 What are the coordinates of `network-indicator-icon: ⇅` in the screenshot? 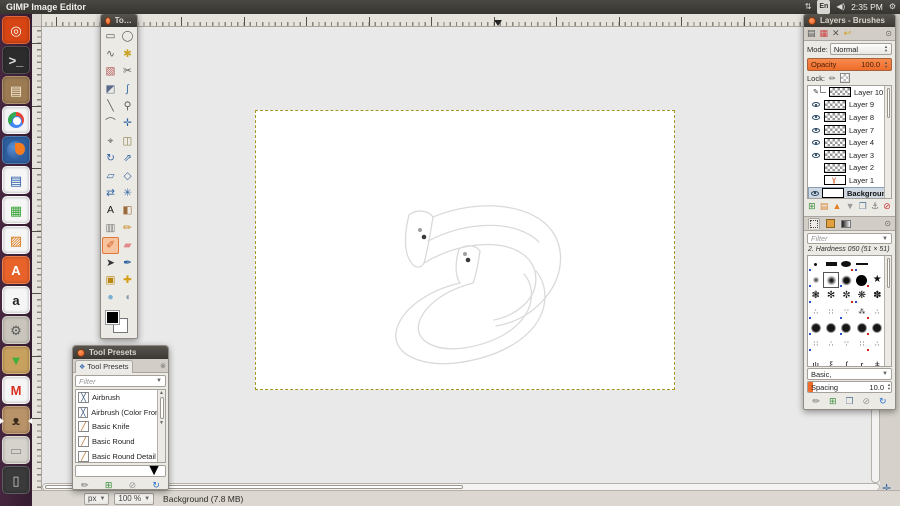 It's located at (808, 7).